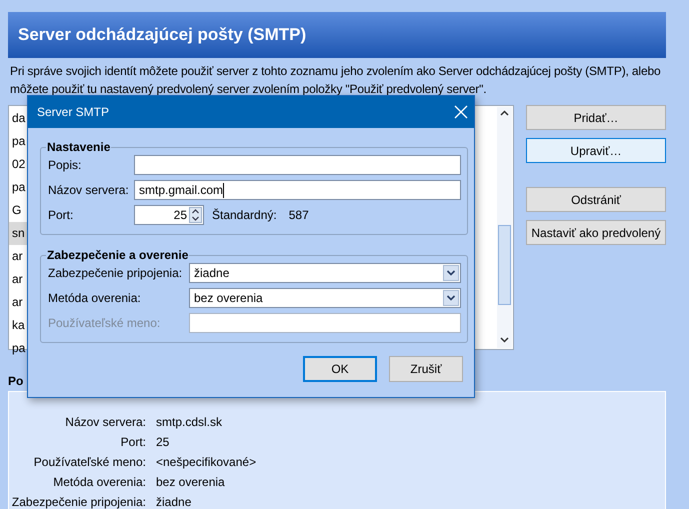 The height and width of the screenshot is (509, 689). Describe the element at coordinates (95, 298) in the screenshot. I see `field-label: Metóda overenia:` at that location.